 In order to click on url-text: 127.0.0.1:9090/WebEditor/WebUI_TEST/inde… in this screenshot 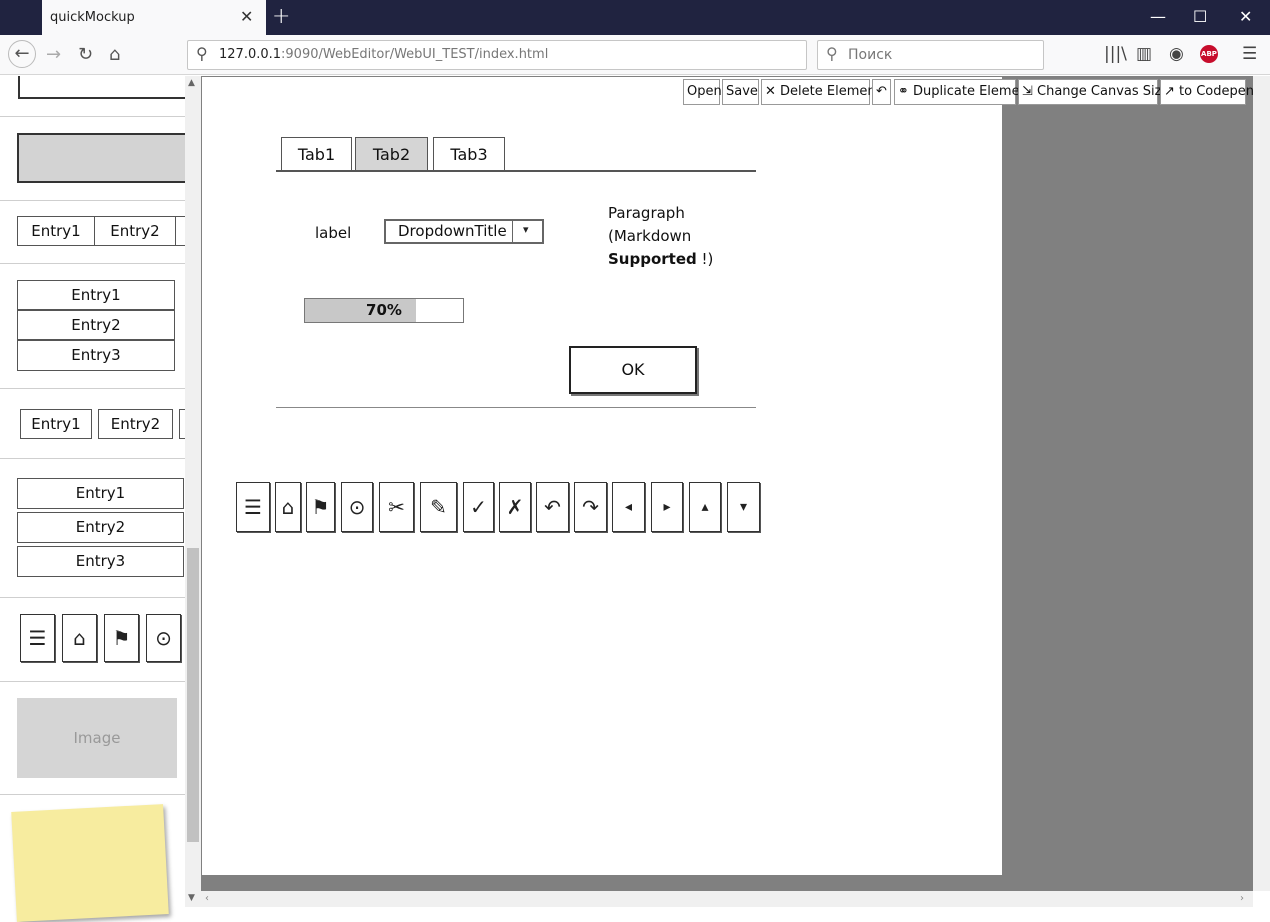, I will do `click(383, 54)`.